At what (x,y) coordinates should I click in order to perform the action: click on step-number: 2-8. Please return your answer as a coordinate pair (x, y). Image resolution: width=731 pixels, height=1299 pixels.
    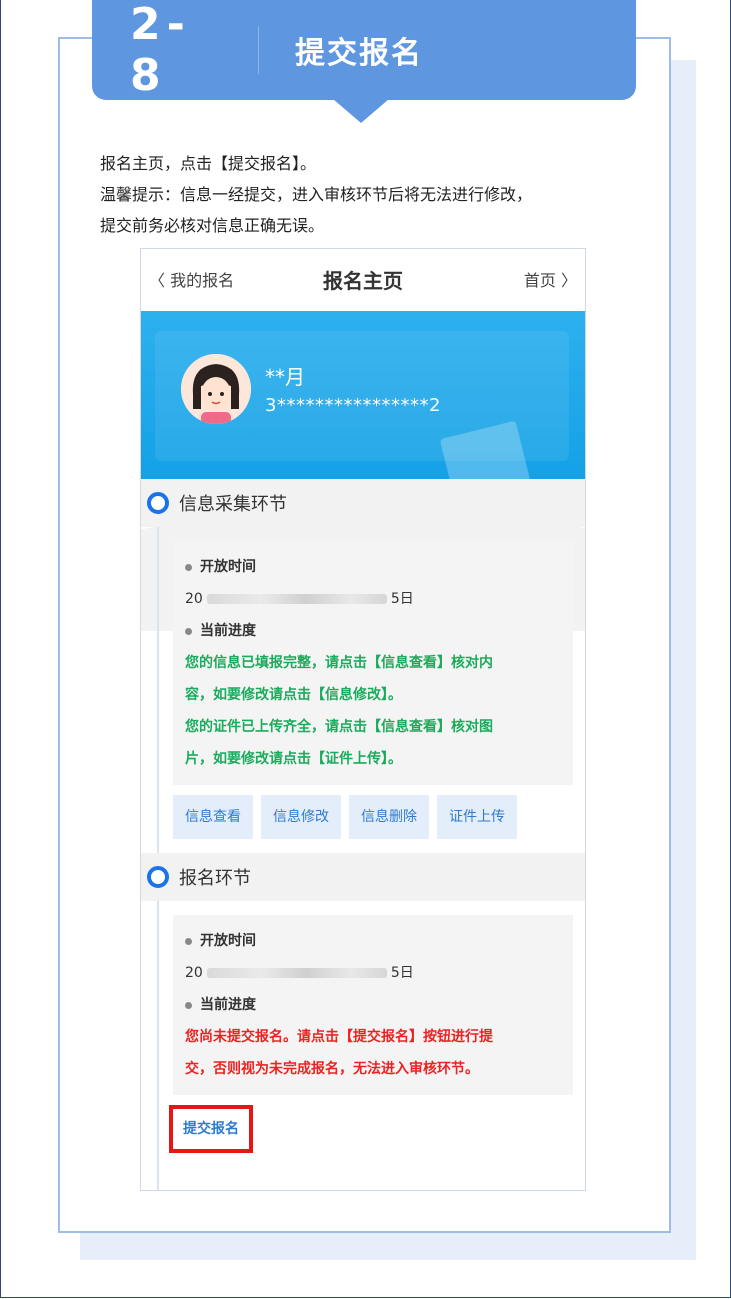
    Looking at the image, I should click on (160, 50).